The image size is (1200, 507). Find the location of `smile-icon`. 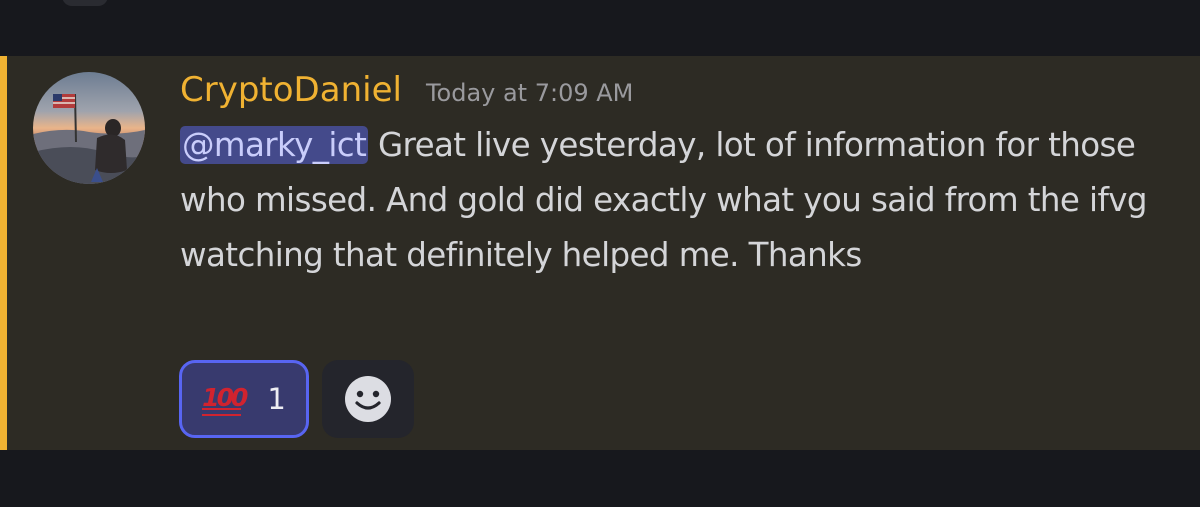

smile-icon is located at coordinates (368, 399).